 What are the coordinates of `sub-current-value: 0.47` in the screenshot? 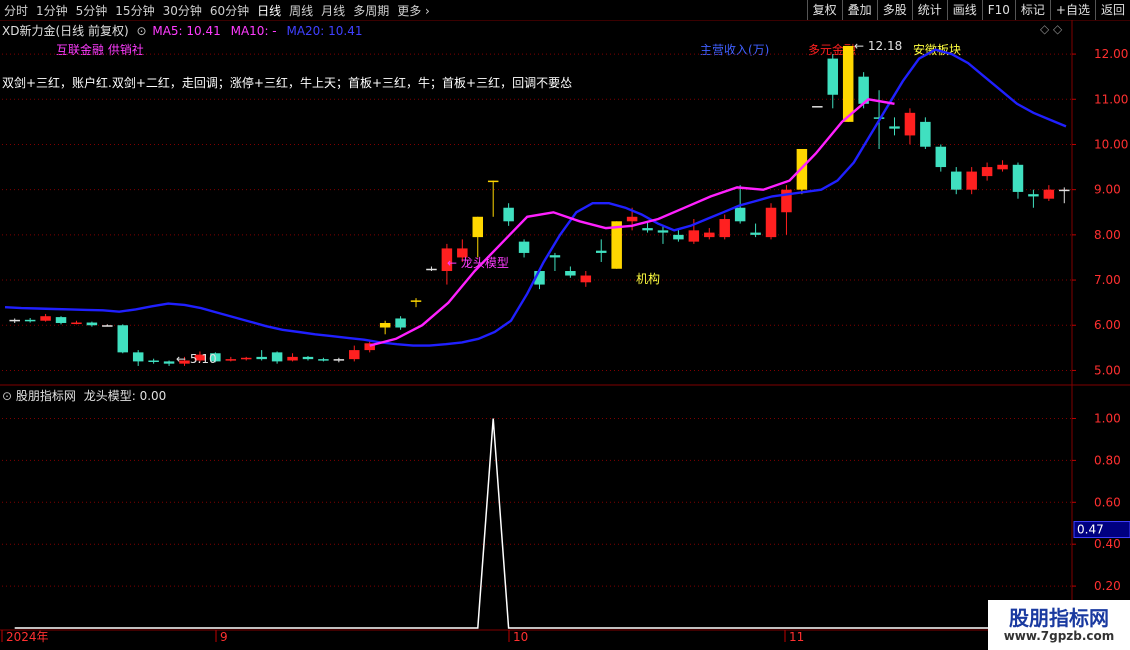 It's located at (1090, 530).